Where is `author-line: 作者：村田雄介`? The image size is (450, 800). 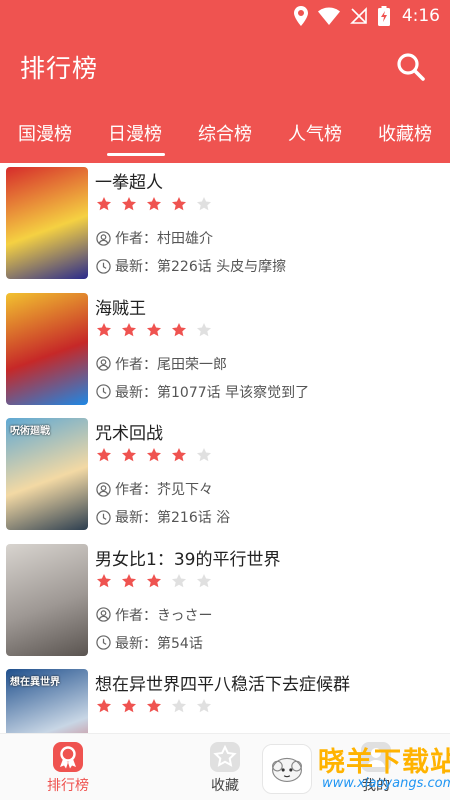 author-line: 作者：村田雄介 is located at coordinates (154, 238).